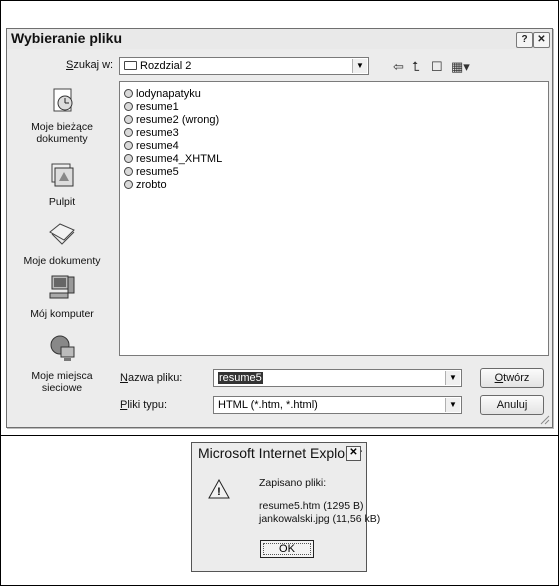 This screenshot has height=586, width=559. What do you see at coordinates (62, 114) in the screenshot?
I see `place-recent: Moje bieżące dokumenty` at bounding box center [62, 114].